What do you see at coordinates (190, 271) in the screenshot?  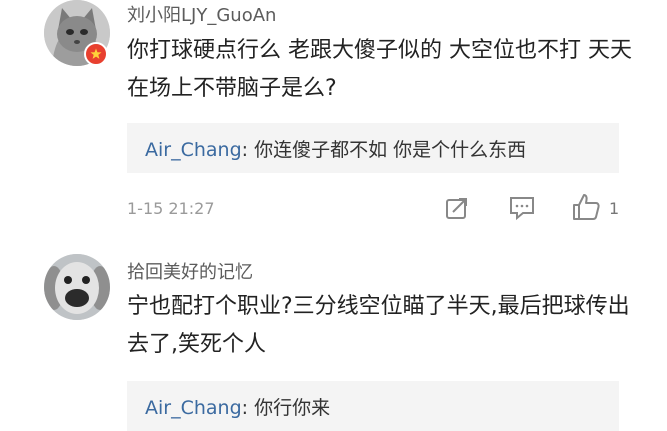 I see `comment-username: 拾回美好的记忆` at bounding box center [190, 271].